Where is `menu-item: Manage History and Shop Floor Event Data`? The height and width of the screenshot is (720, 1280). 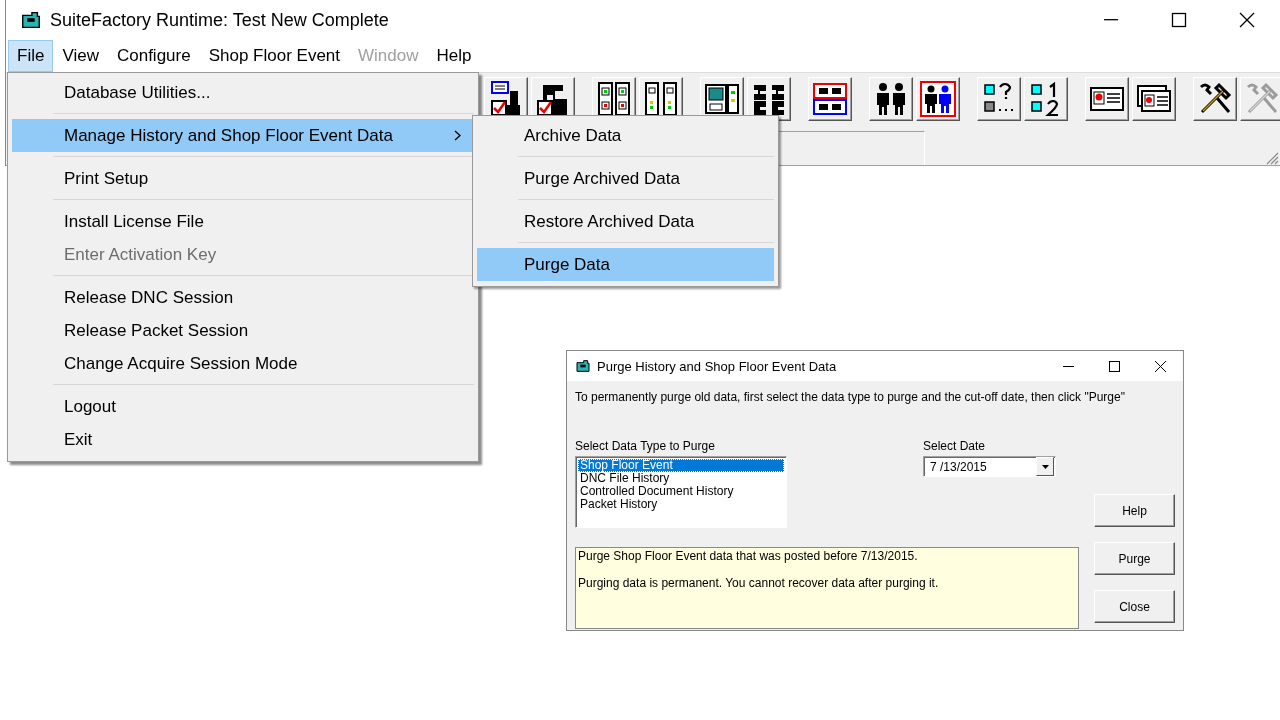
menu-item: Manage History and Shop Floor Event Data is located at coordinates (243, 135).